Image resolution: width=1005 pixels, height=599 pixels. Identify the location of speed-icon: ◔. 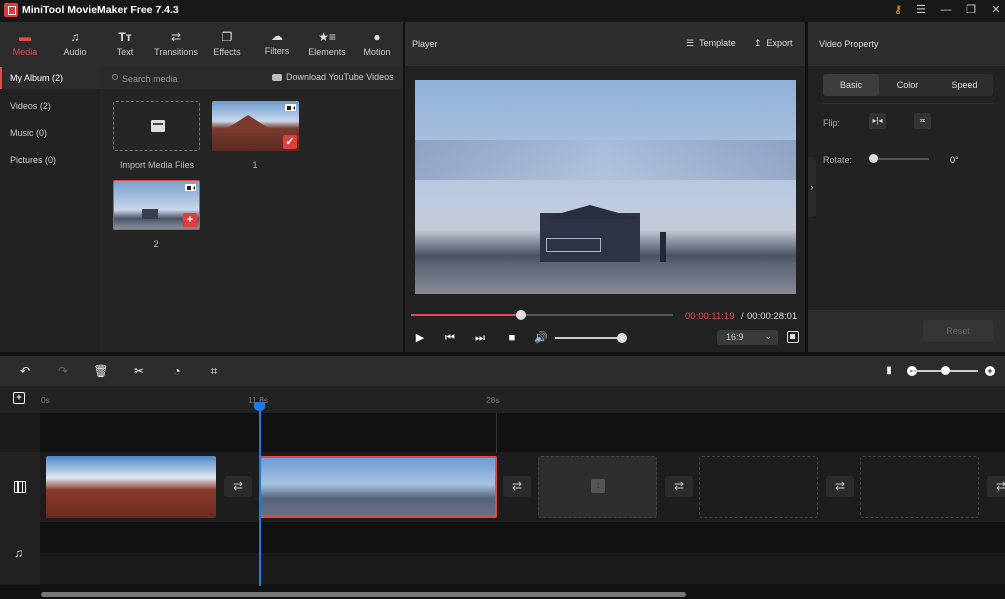
(177, 371).